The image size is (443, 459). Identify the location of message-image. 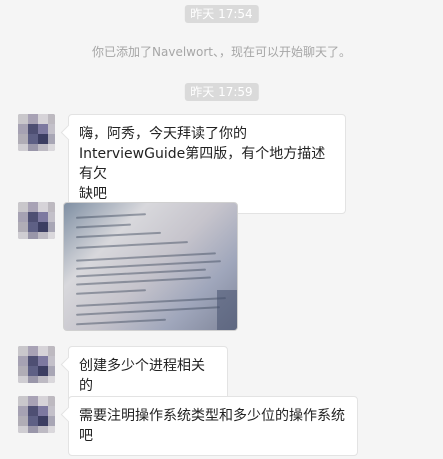
(150, 266).